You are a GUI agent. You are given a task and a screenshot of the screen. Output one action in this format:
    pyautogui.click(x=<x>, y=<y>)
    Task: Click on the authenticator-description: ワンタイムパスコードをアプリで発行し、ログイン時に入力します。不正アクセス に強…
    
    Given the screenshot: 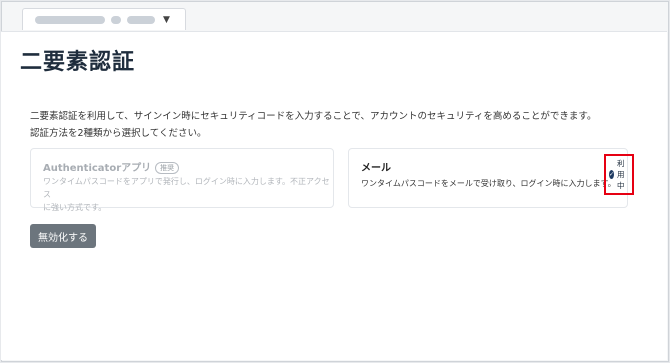 What is the action you would take?
    pyautogui.click(x=188, y=194)
    